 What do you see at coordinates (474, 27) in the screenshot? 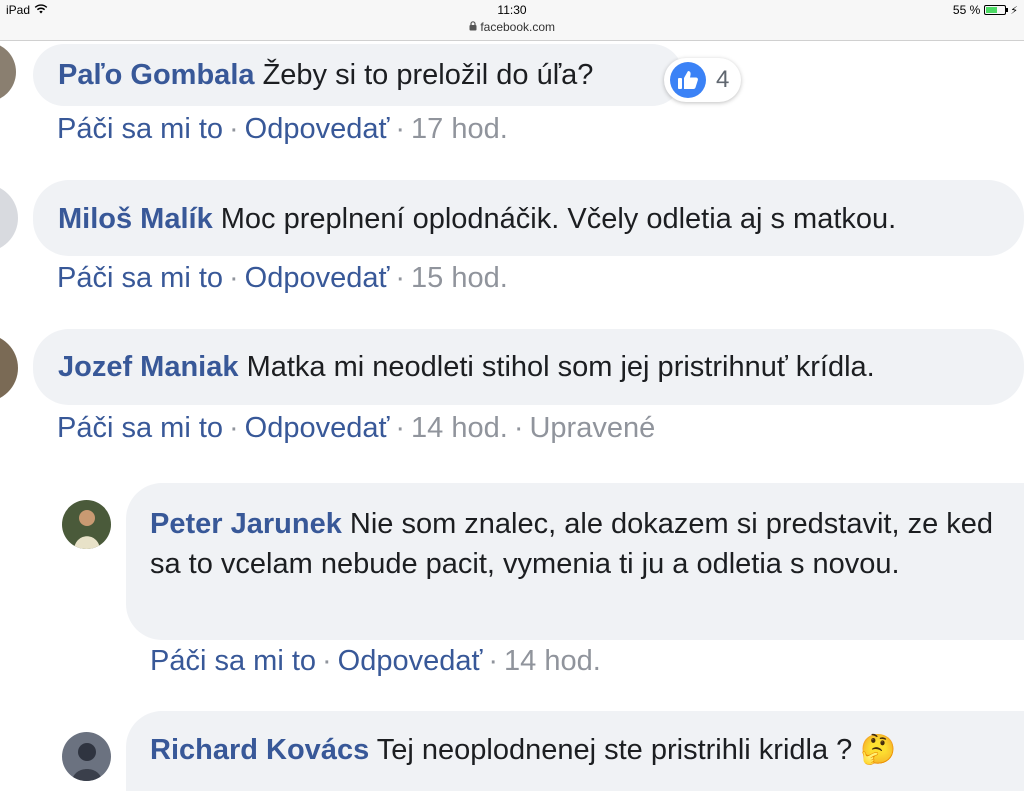
I see `lock-icon` at bounding box center [474, 27].